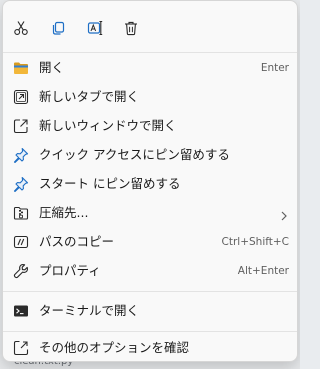  What do you see at coordinates (21, 242) in the screenshot?
I see `copy-path-icon` at bounding box center [21, 242].